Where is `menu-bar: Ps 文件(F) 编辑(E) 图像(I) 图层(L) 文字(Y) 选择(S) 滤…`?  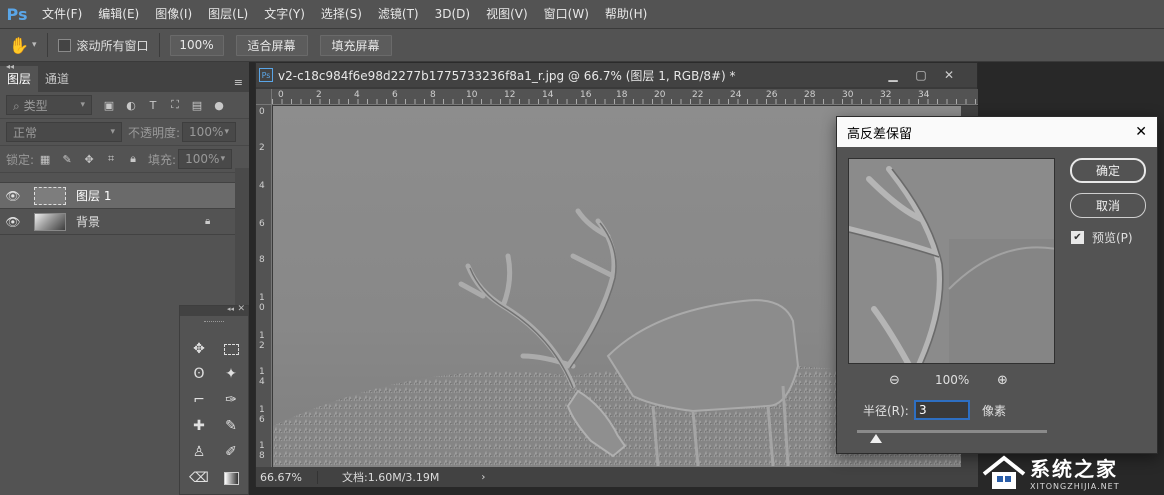 menu-bar: Ps 文件(F) 编辑(E) 图像(I) 图层(L) 文字(Y) 选择(S) 滤… is located at coordinates (582, 14).